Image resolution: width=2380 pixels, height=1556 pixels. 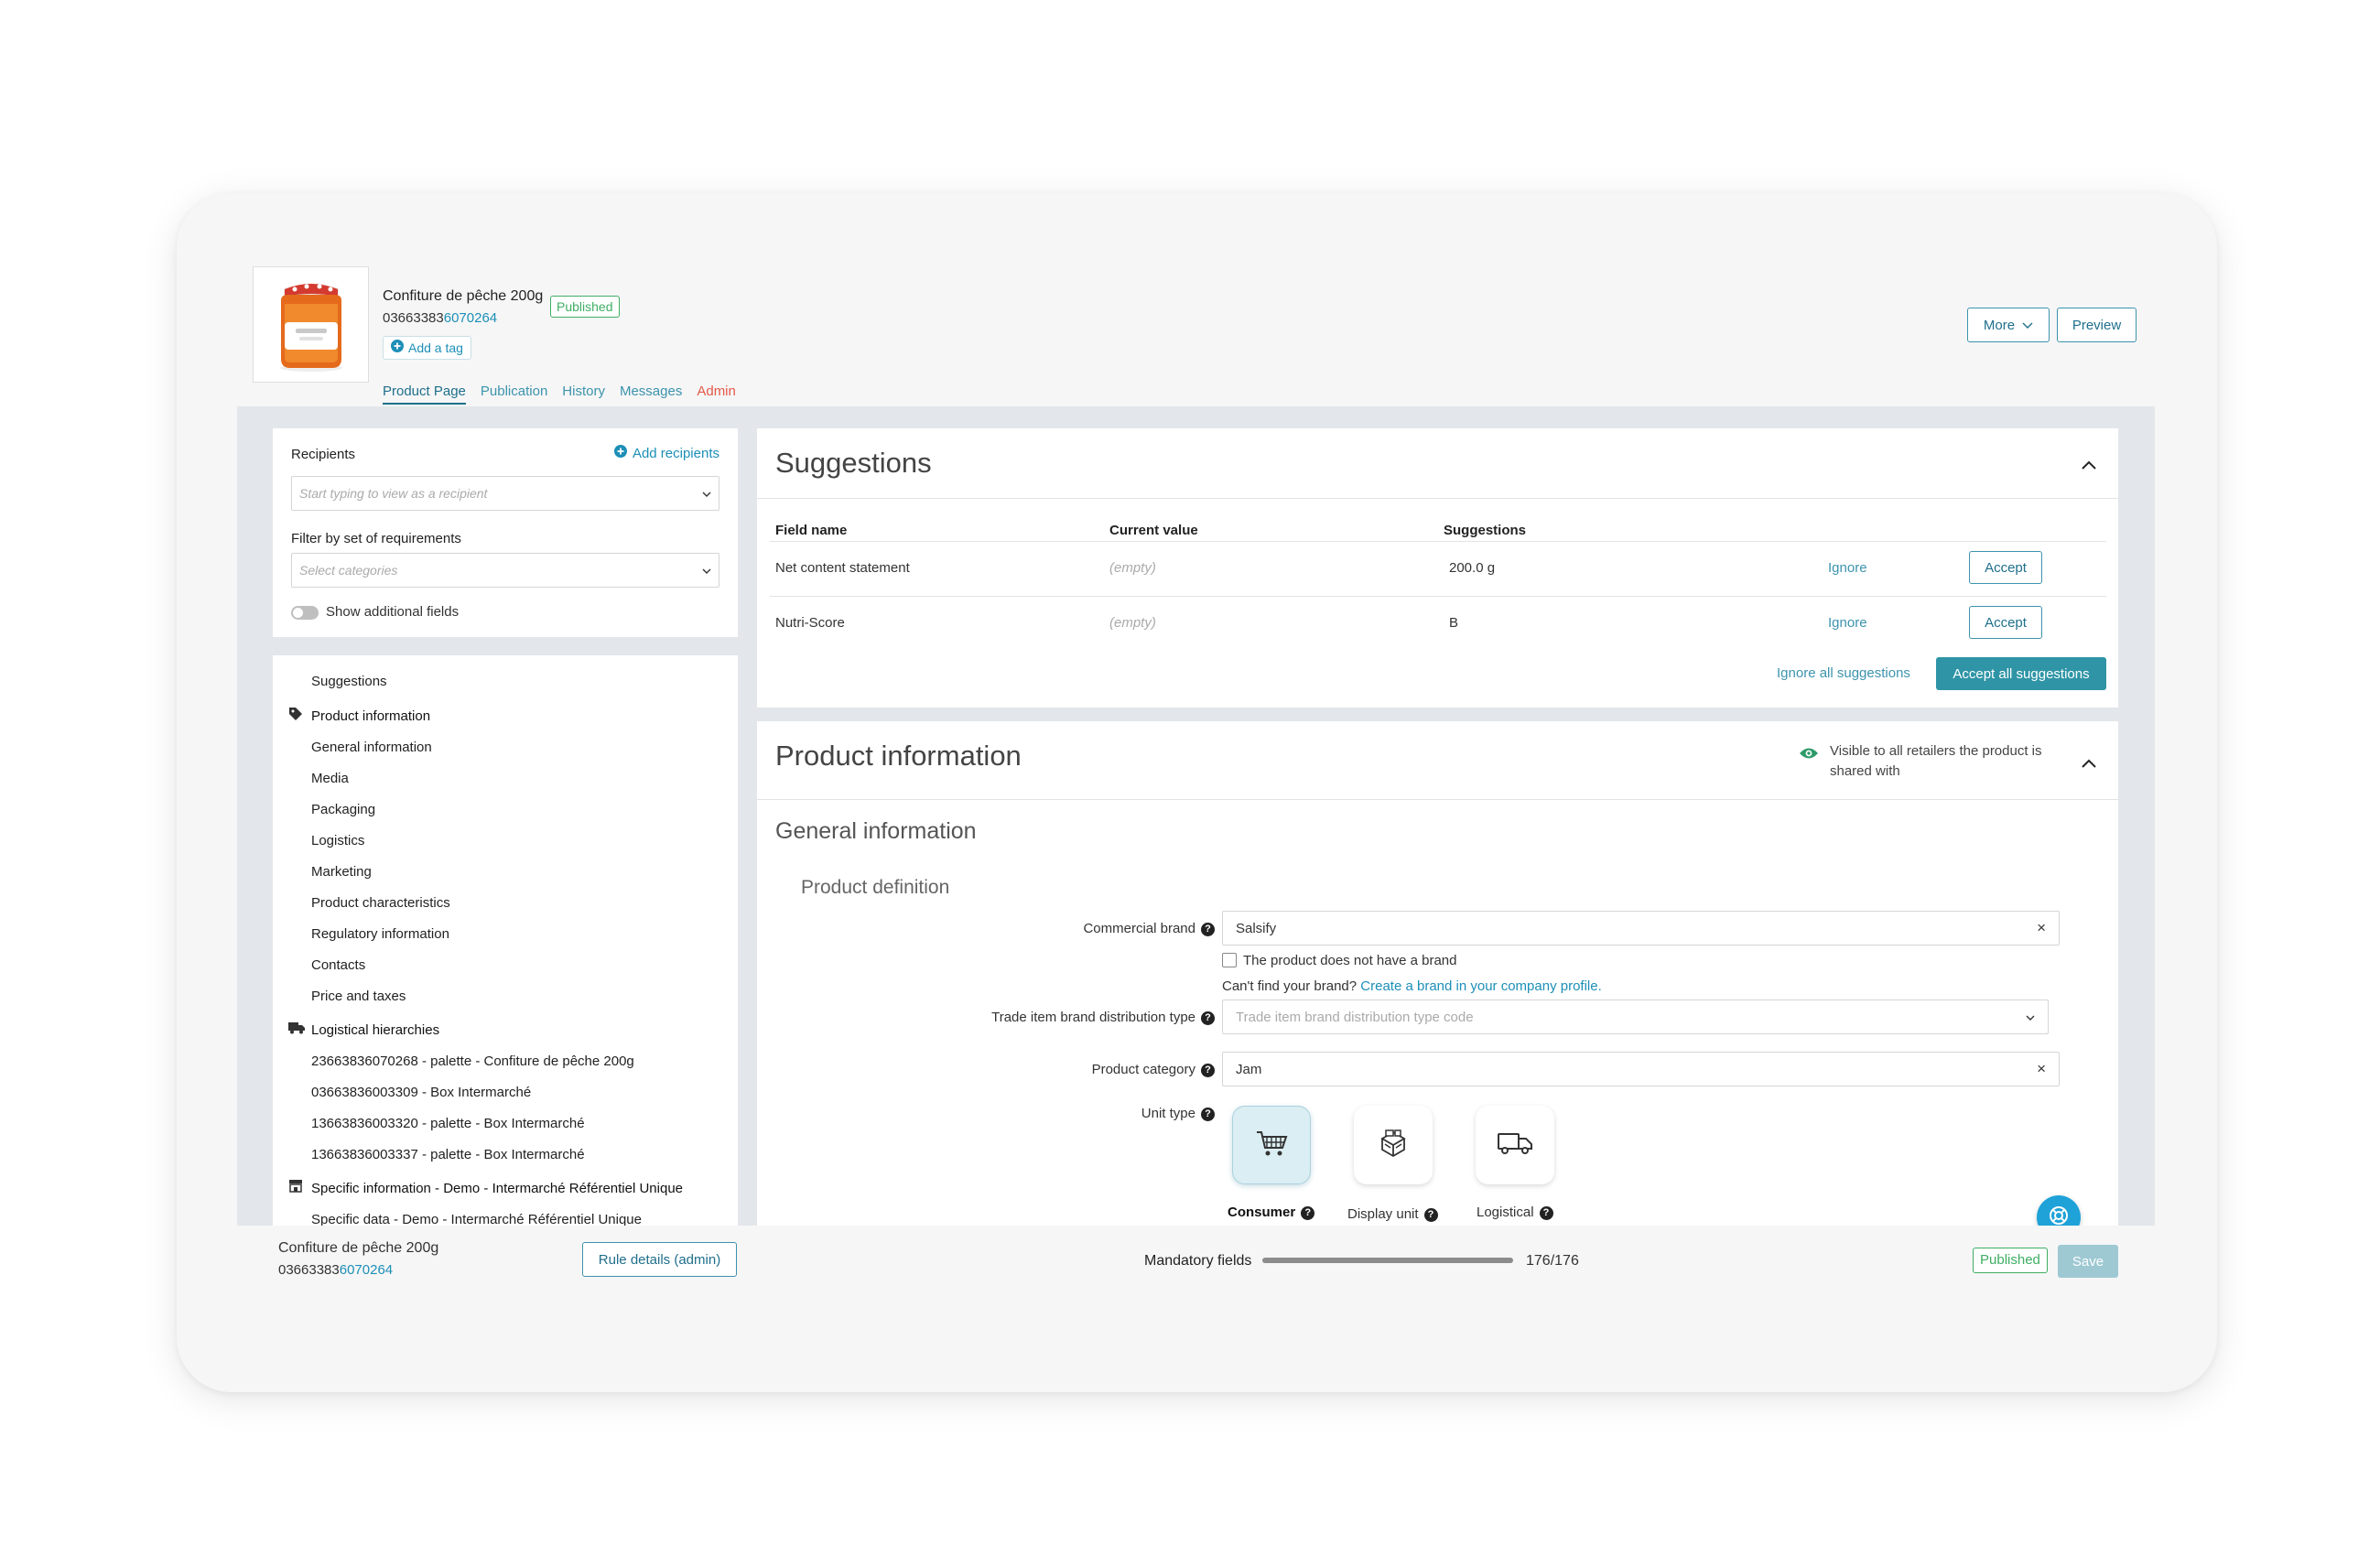 I want to click on add-tag-label: Add a tag, so click(x=435, y=347).